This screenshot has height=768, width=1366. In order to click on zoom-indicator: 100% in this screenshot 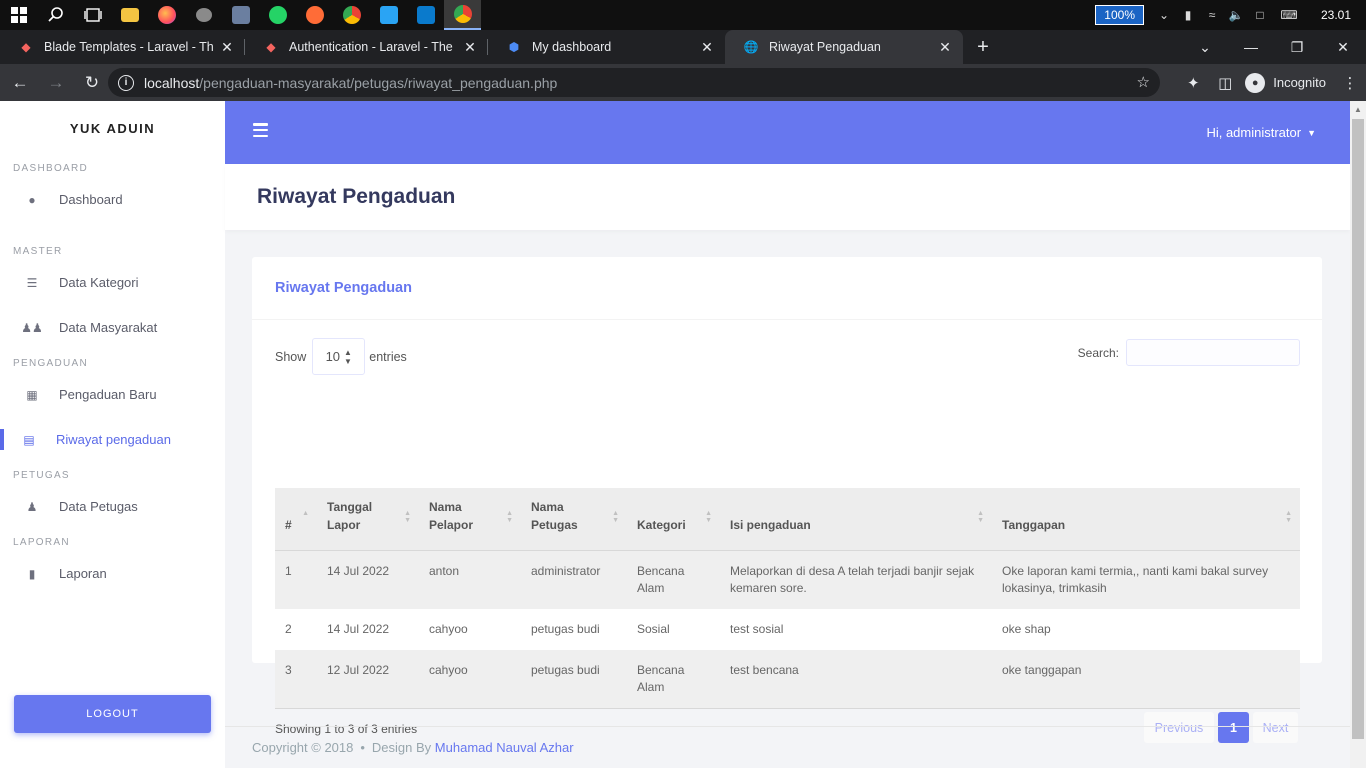, I will do `click(1119, 15)`.